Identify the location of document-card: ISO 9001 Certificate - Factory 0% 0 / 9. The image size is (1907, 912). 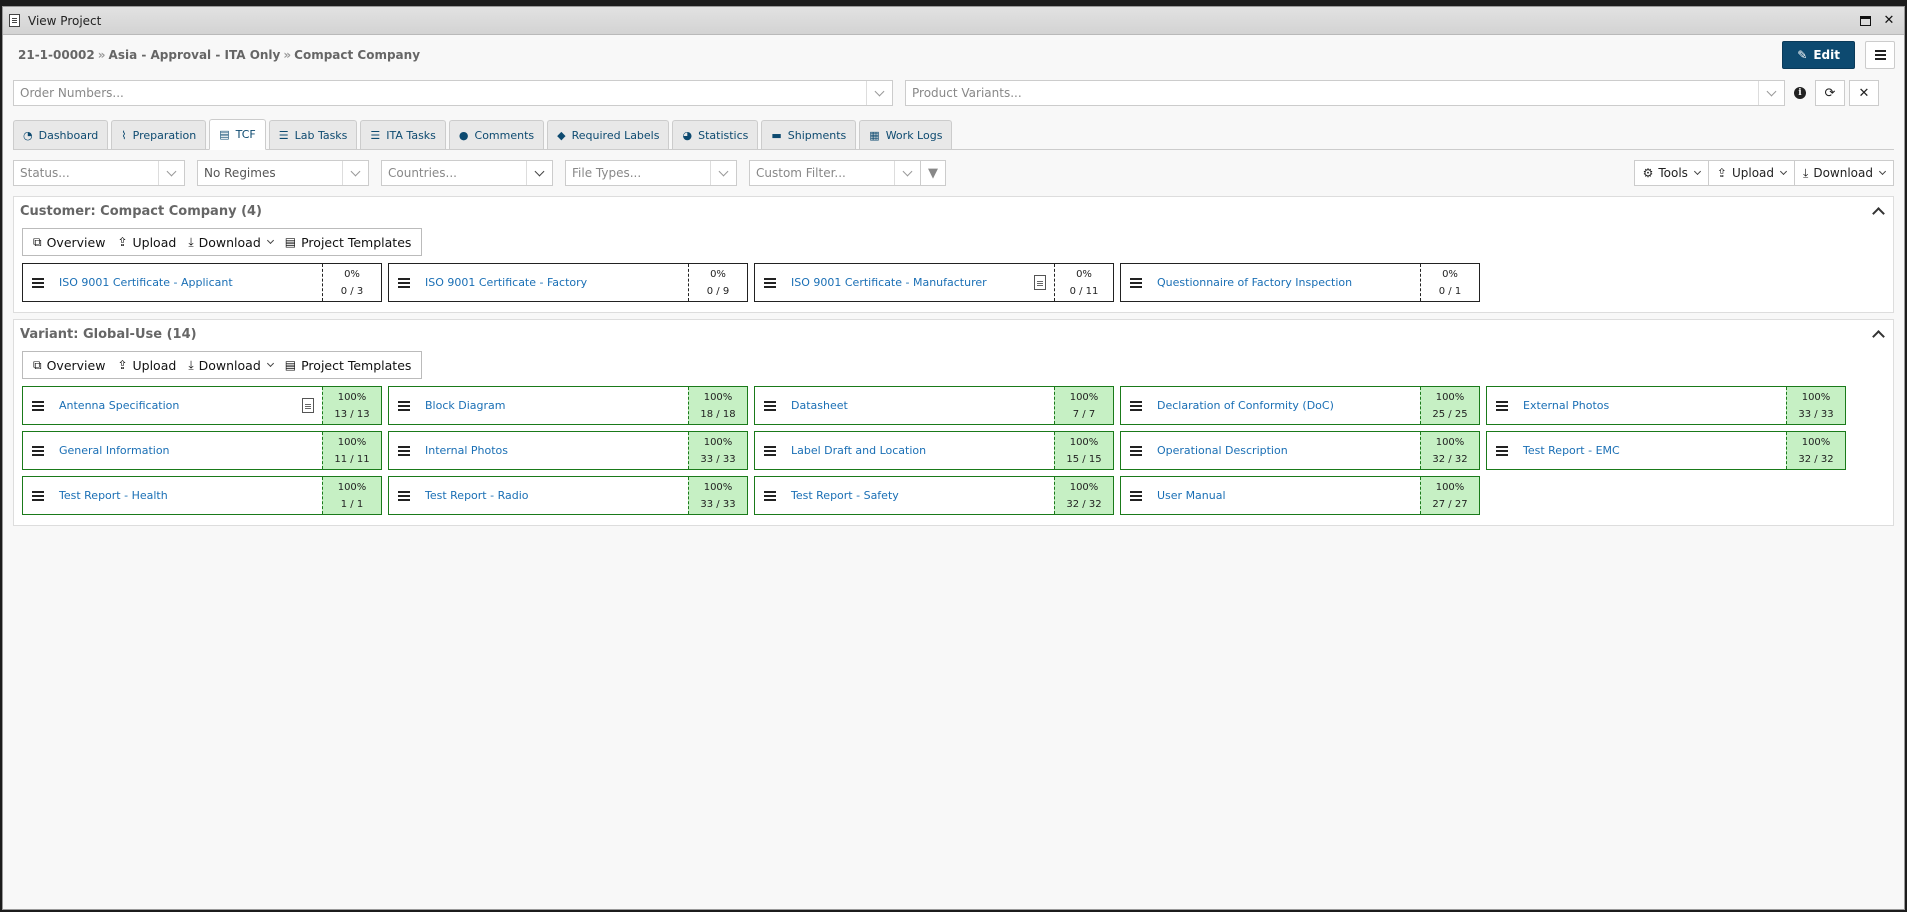
(568, 282).